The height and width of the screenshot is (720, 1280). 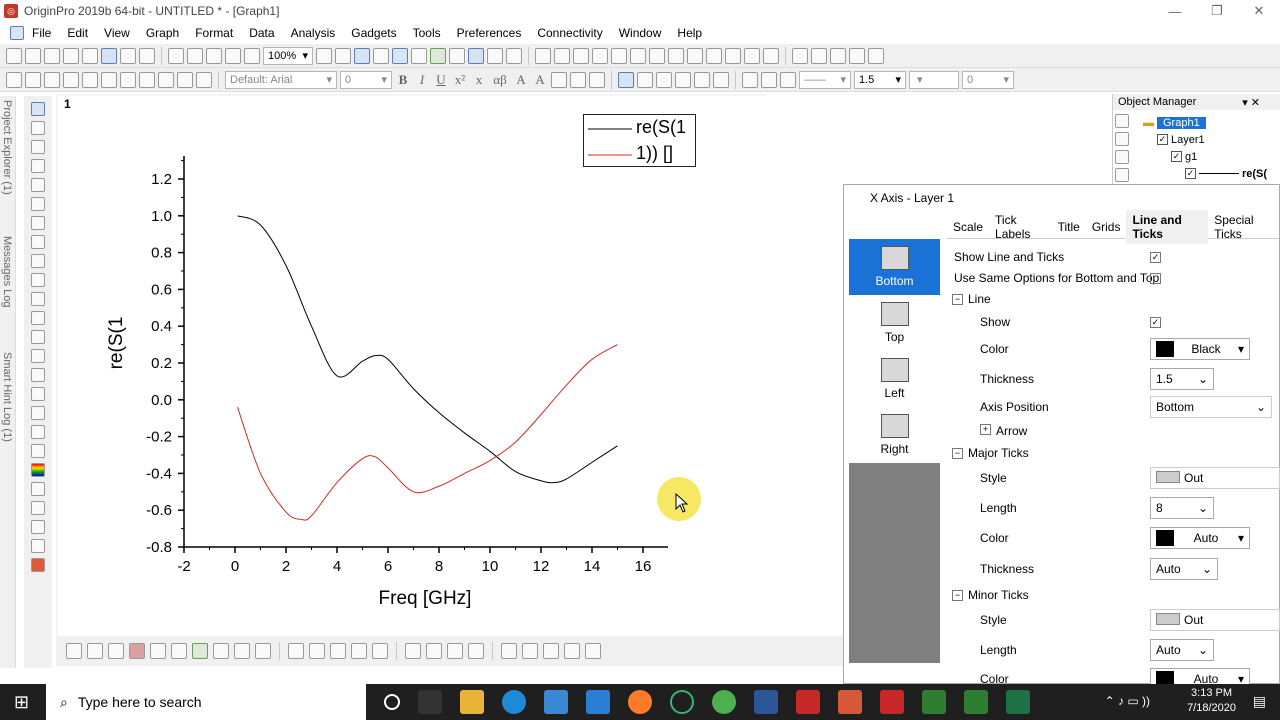 I want to click on g1-checkbox: ✓, so click(x=1176, y=156).